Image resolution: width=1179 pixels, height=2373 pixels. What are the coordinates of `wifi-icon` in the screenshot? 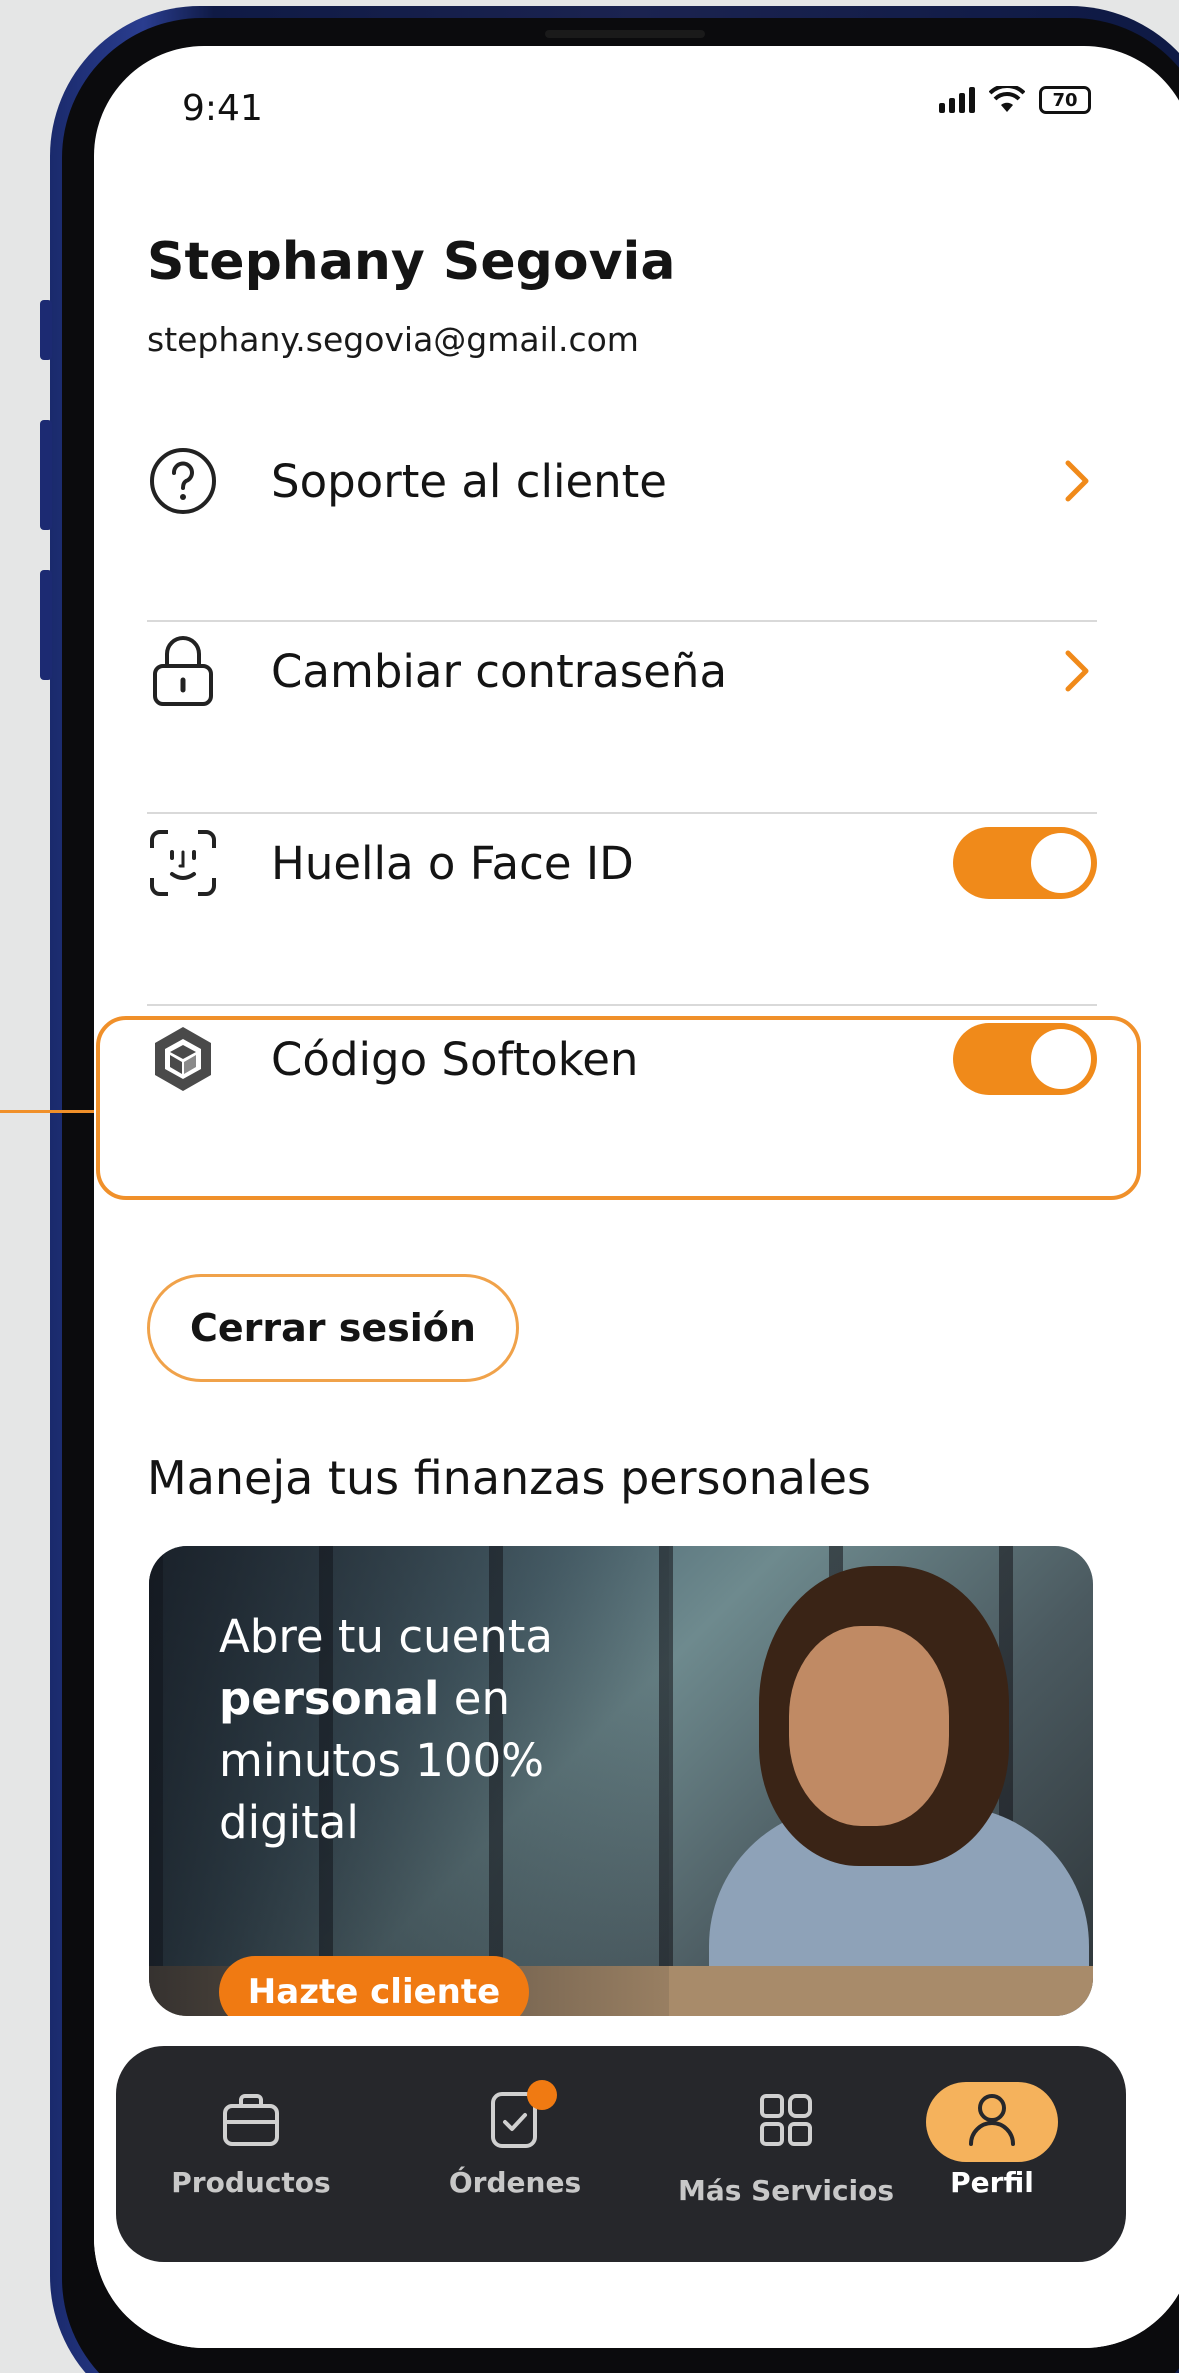 It's located at (1007, 99).